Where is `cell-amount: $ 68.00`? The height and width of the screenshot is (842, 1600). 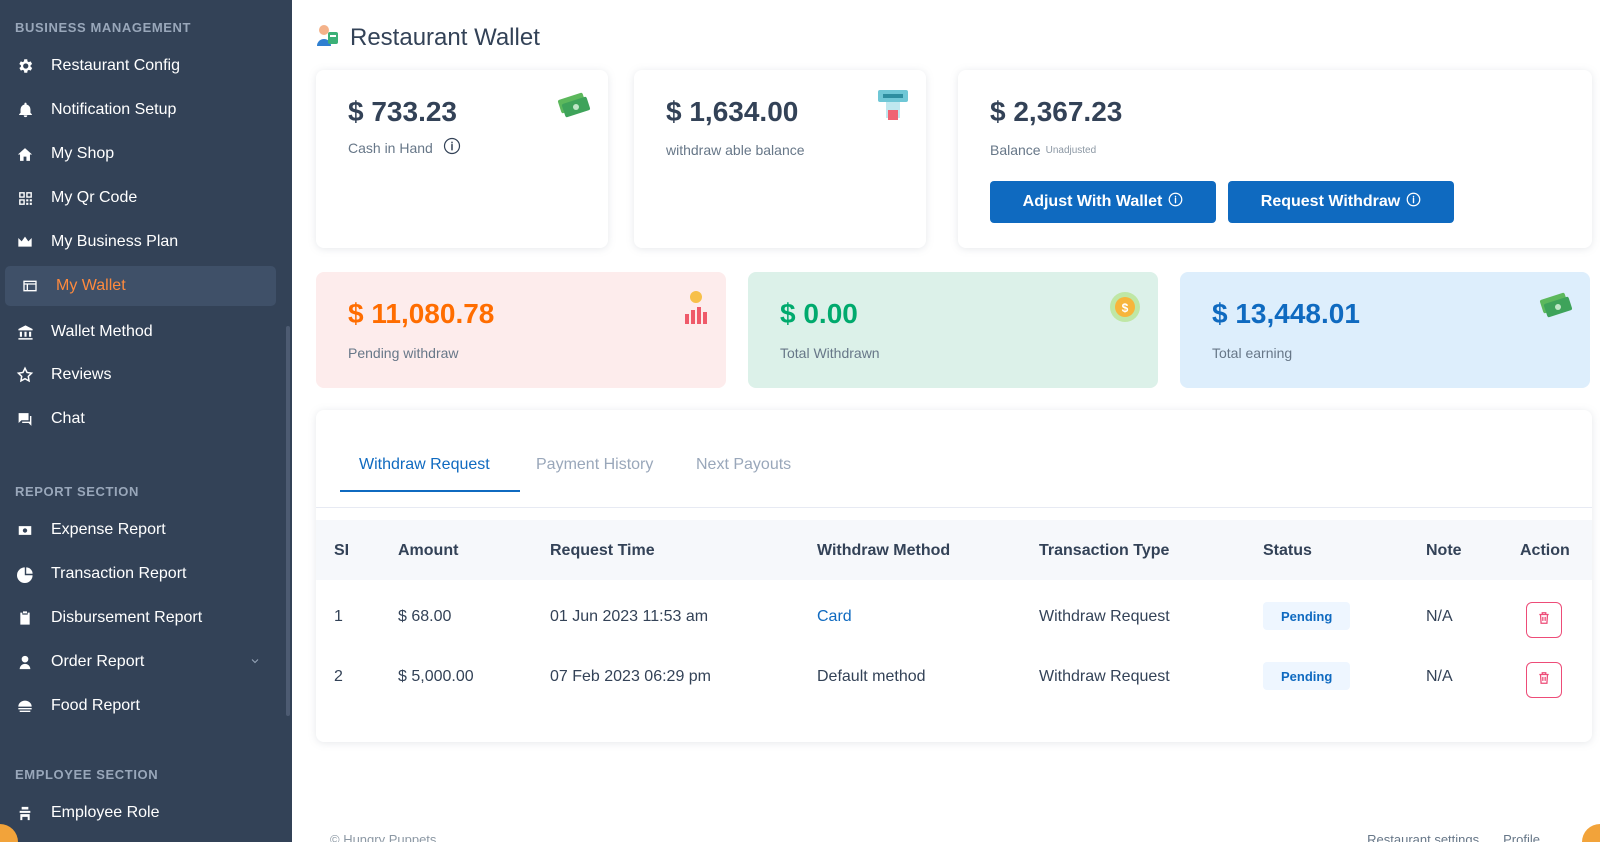
cell-amount: $ 68.00 is located at coordinates (425, 616).